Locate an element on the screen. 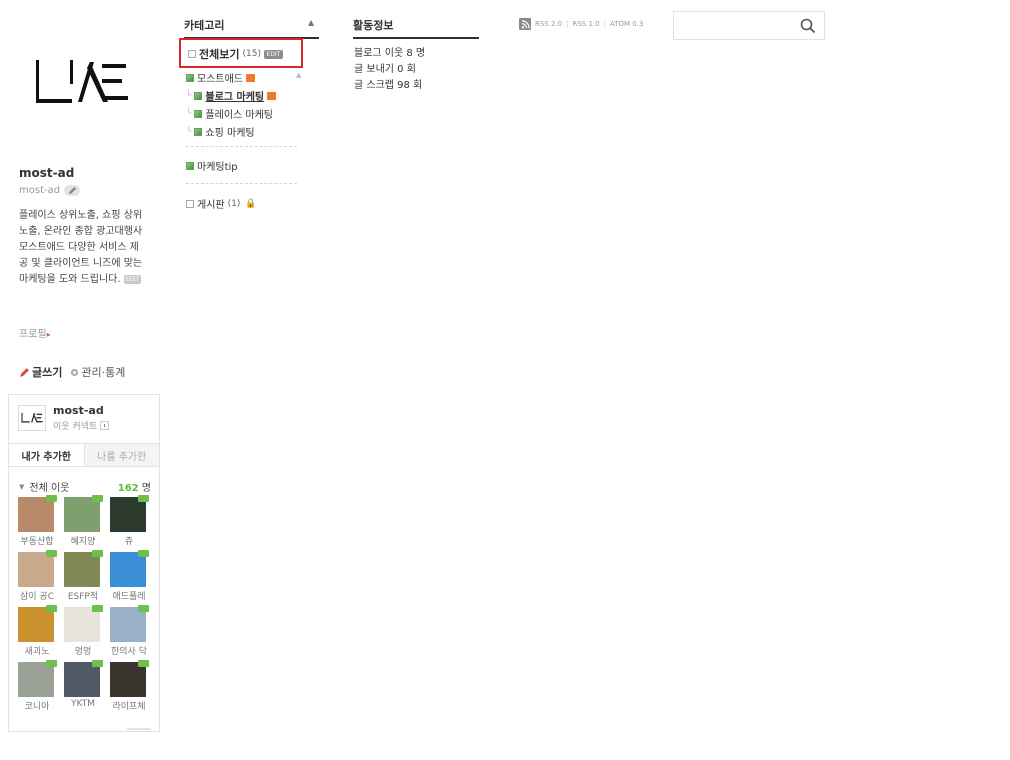 Image resolution: width=1010 pixels, height=760 pixels. neighbor-item: 애드플레 is located at coordinates (130, 577).